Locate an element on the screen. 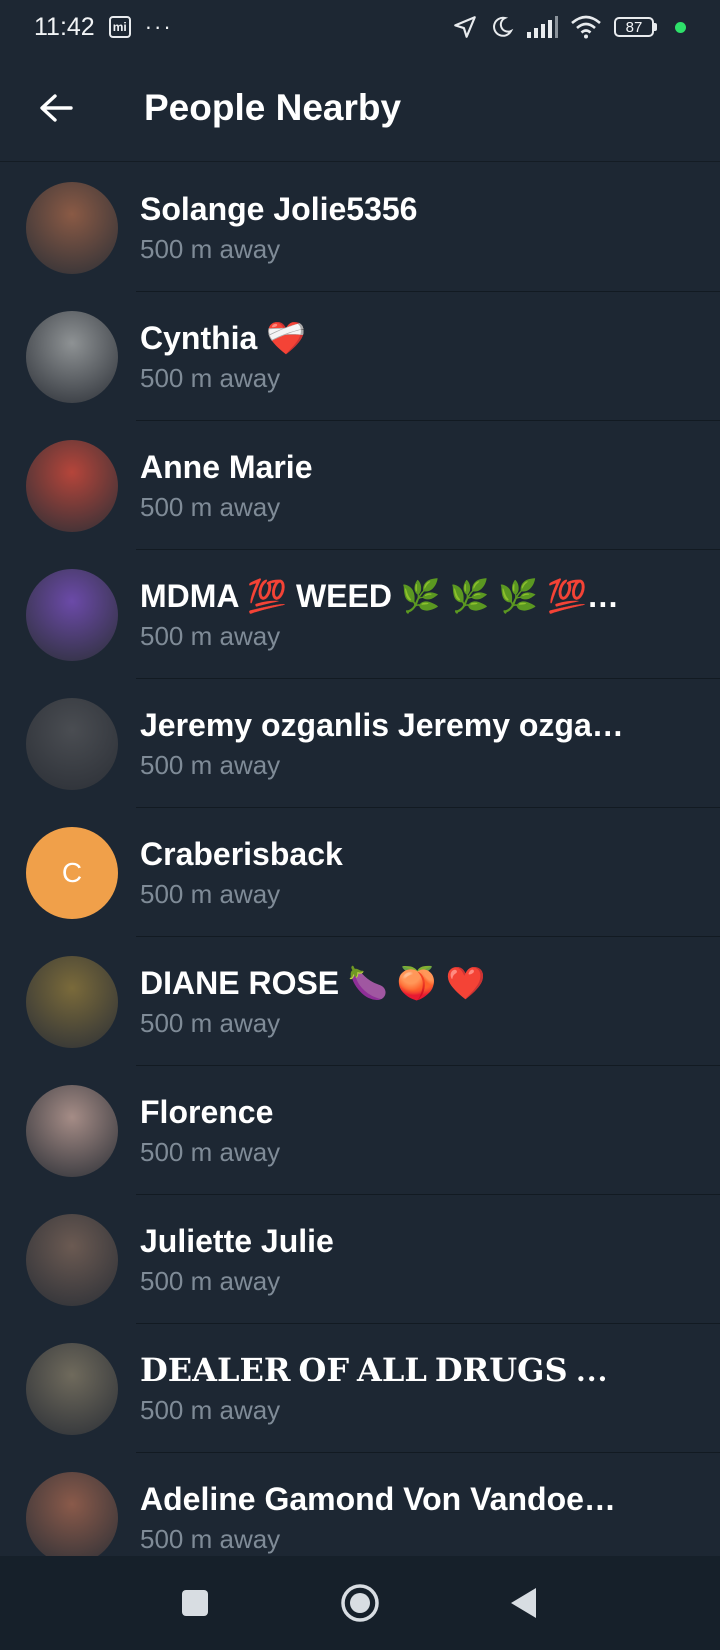  person-name: Juliette Julie is located at coordinates (237, 1241).